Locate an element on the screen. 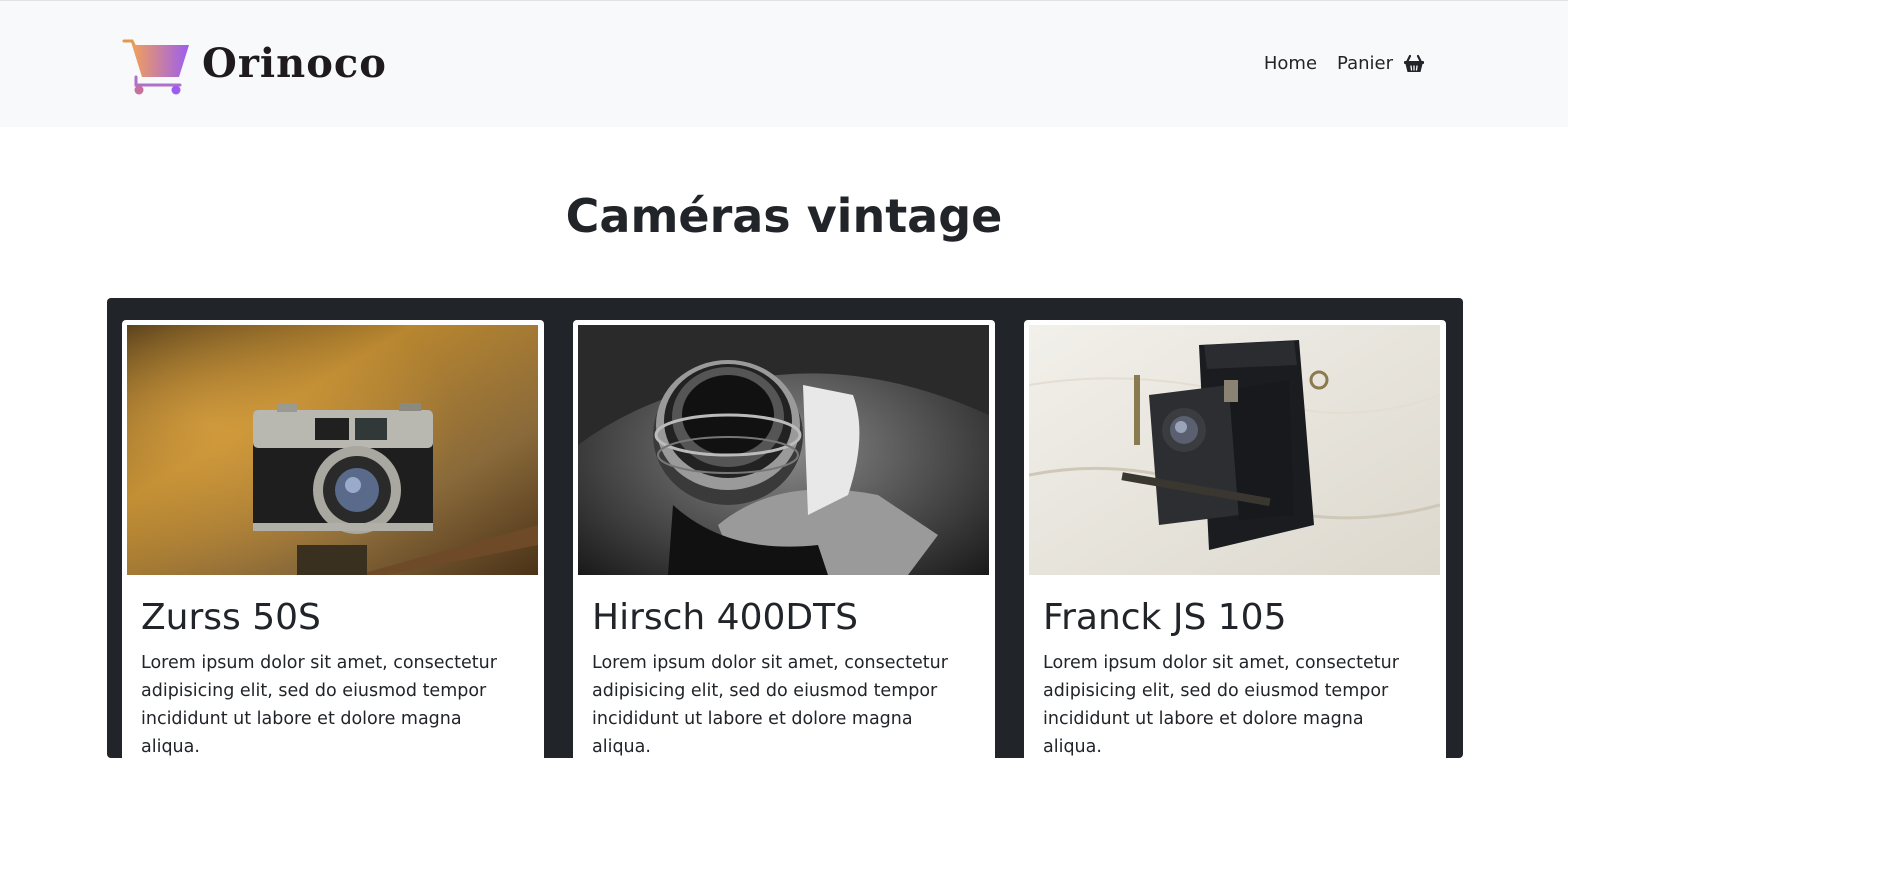 This screenshot has height=882, width=1895. brand-link: Orinoco is located at coordinates (254, 67).